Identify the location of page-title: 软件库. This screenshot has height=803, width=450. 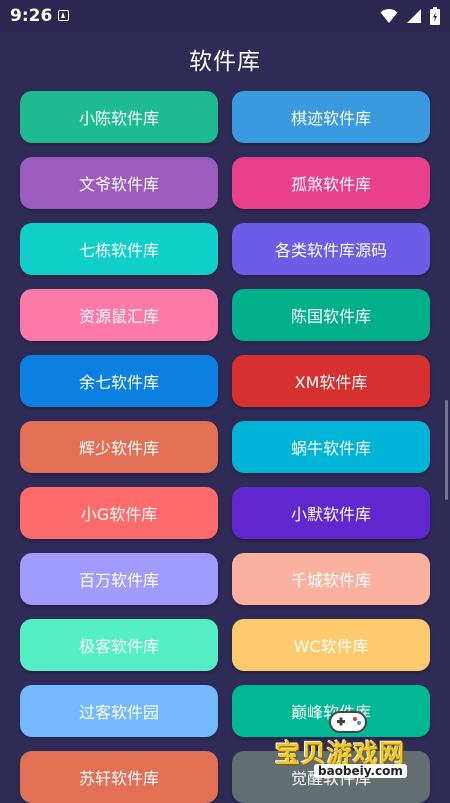
(225, 62).